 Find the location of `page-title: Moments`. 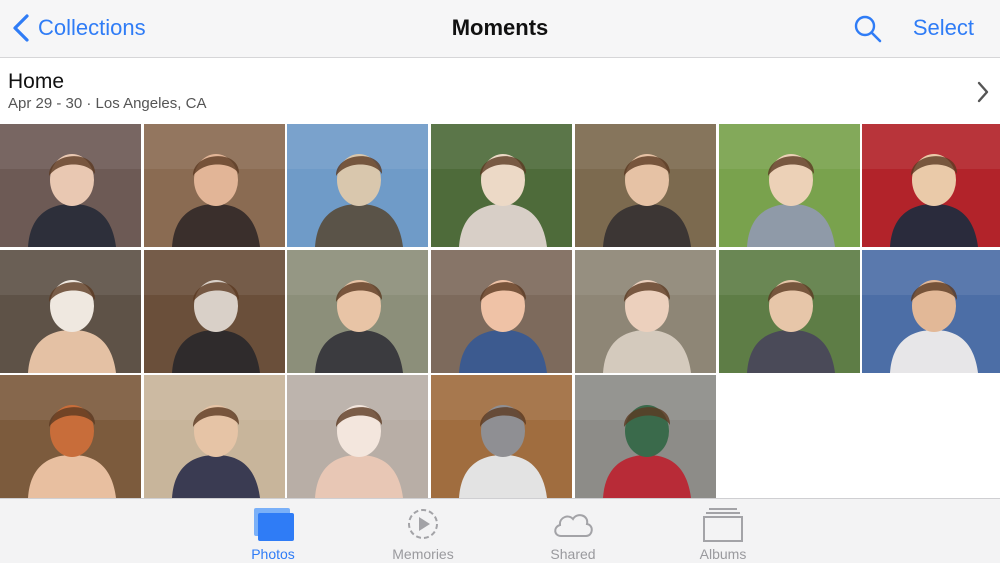

page-title: Moments is located at coordinates (500, 27).